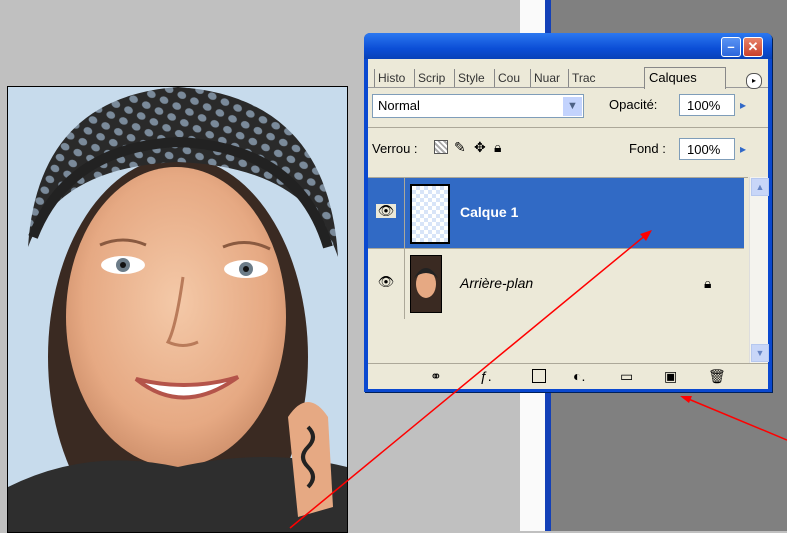 The width and height of the screenshot is (787, 533). Describe the element at coordinates (736, 419) in the screenshot. I see `arrow-to-toolbar` at that location.